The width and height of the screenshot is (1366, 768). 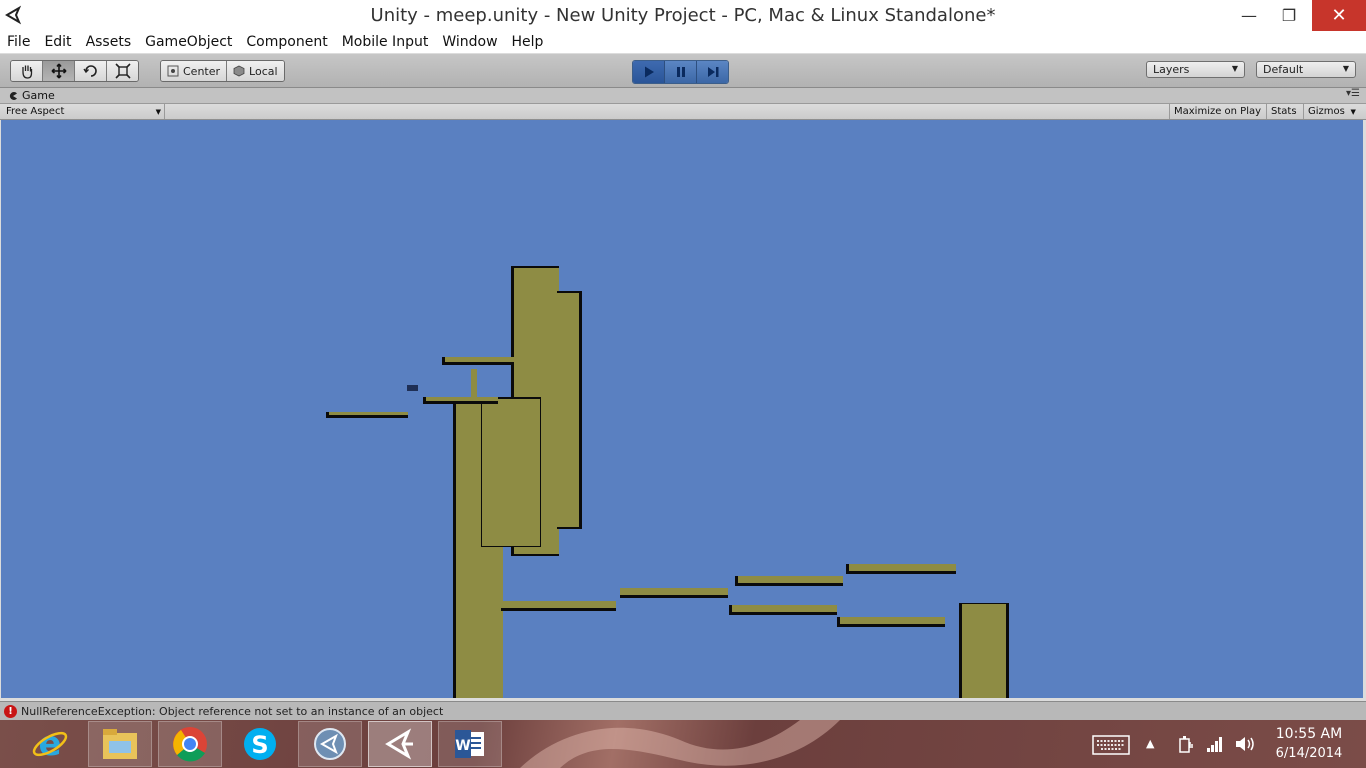 I want to click on maximize-on-play-toggle: Maximize on Play, so click(x=1217, y=111).